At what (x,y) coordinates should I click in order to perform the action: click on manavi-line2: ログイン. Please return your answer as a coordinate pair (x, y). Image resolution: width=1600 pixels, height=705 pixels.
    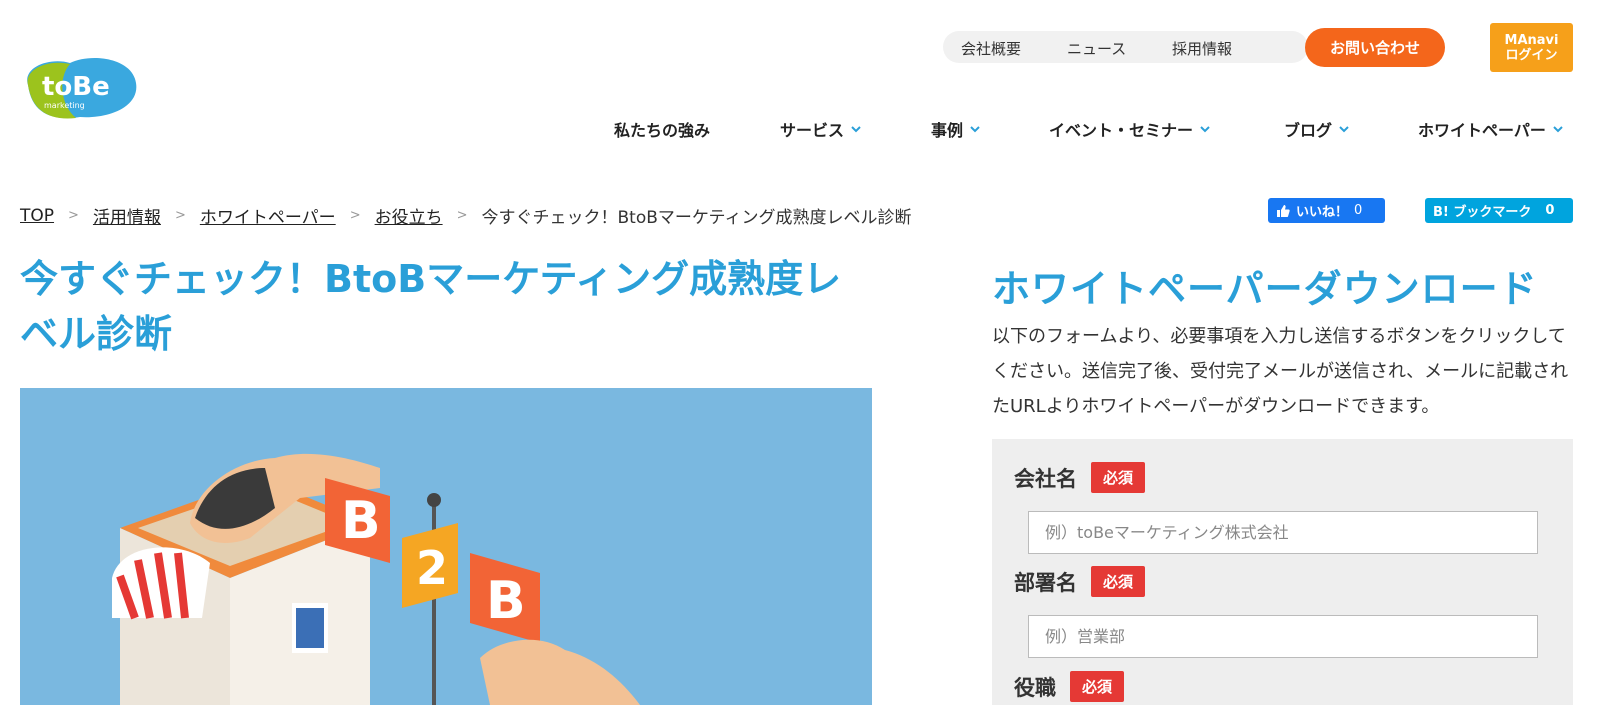
    Looking at the image, I should click on (1531, 55).